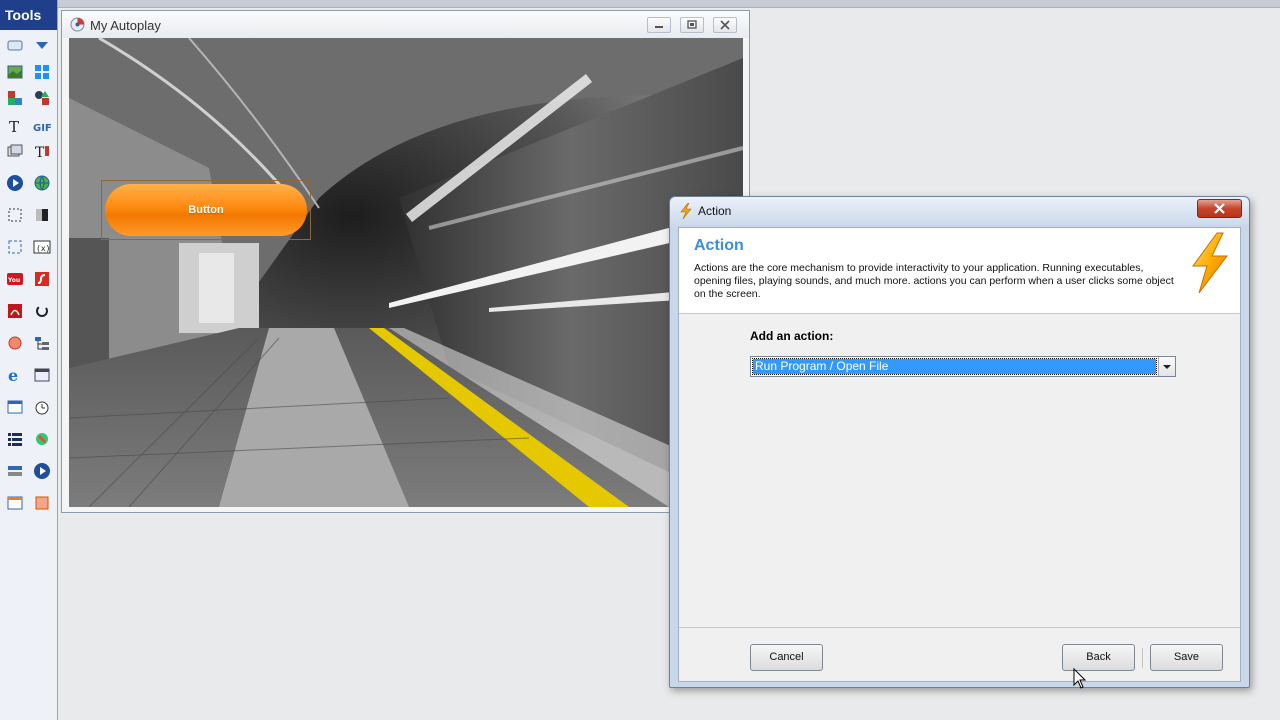 The height and width of the screenshot is (720, 1280). What do you see at coordinates (42, 471) in the screenshot?
I see `play-icon` at bounding box center [42, 471].